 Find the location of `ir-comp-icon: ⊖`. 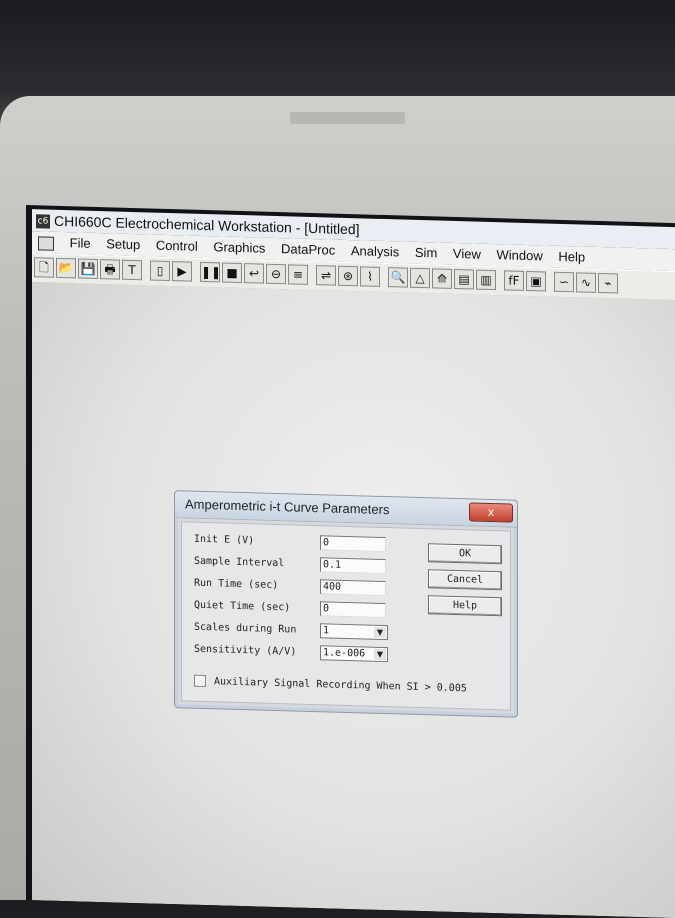

ir-comp-icon: ⊖ is located at coordinates (276, 274).